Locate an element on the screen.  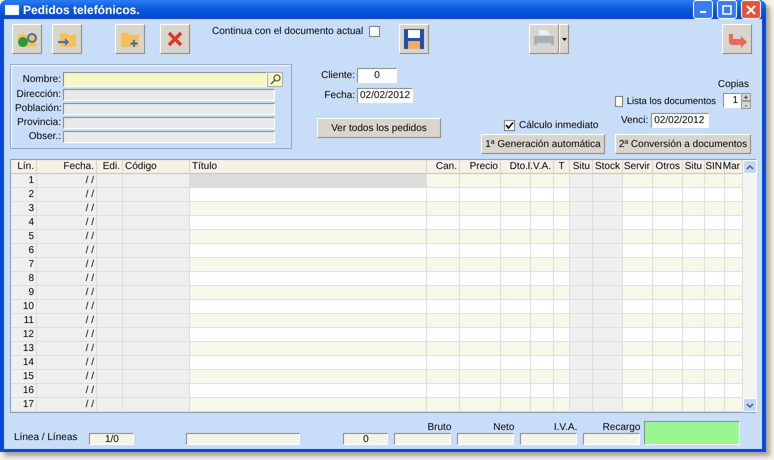
column-header: SIN is located at coordinates (715, 167).